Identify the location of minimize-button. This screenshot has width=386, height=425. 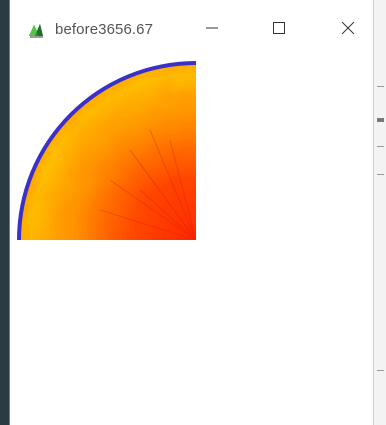
(212, 30).